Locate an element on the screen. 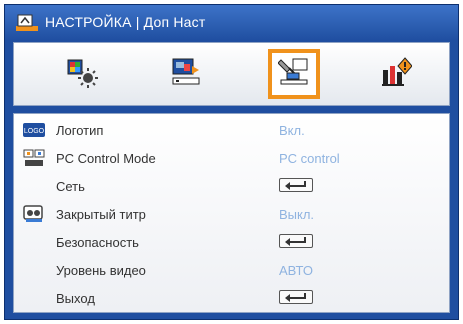  menu-item-value: Вкл. is located at coordinates (292, 130).